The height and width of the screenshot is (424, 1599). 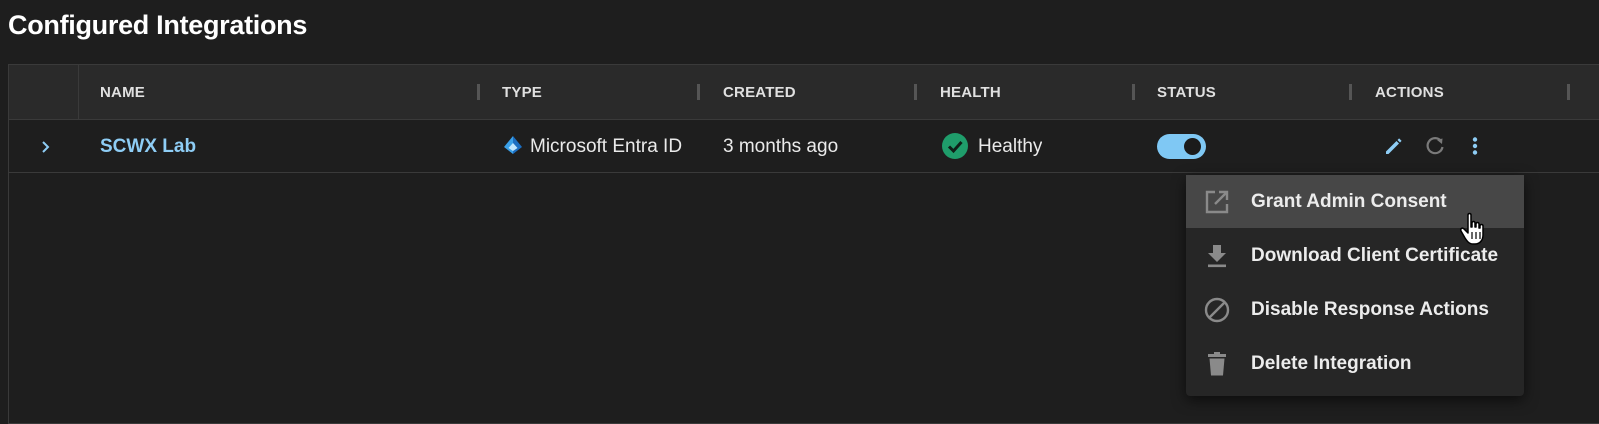 I want to click on integration-type: Microsoft Entra ID, so click(x=606, y=146).